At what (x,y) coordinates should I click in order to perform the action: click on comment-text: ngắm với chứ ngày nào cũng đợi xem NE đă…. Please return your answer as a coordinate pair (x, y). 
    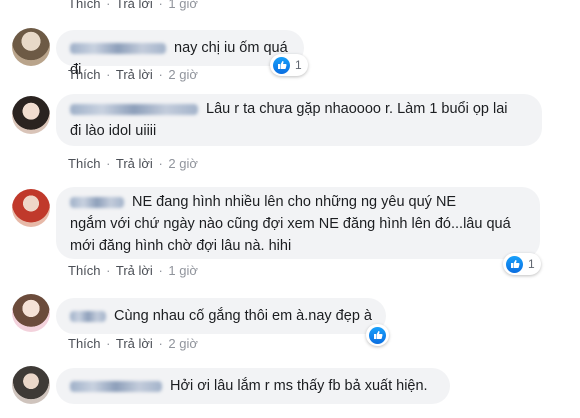
    Looking at the image, I should click on (290, 224).